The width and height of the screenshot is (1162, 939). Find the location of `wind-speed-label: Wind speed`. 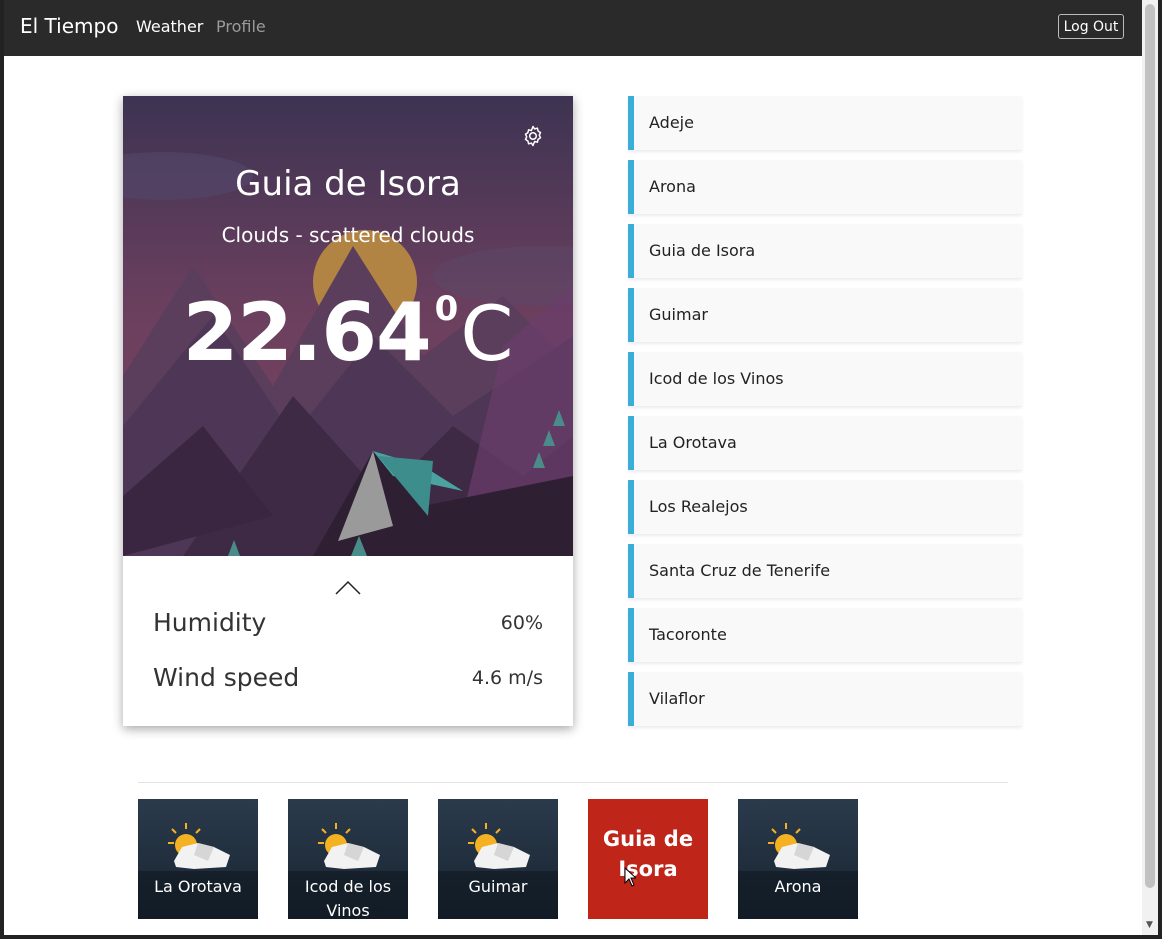

wind-speed-label: Wind speed is located at coordinates (226, 677).